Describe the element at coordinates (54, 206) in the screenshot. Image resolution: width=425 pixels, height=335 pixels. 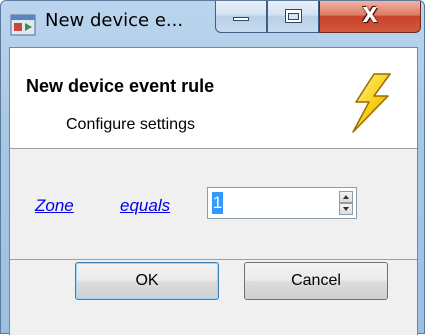
I see `field-link-zone: Zone` at that location.